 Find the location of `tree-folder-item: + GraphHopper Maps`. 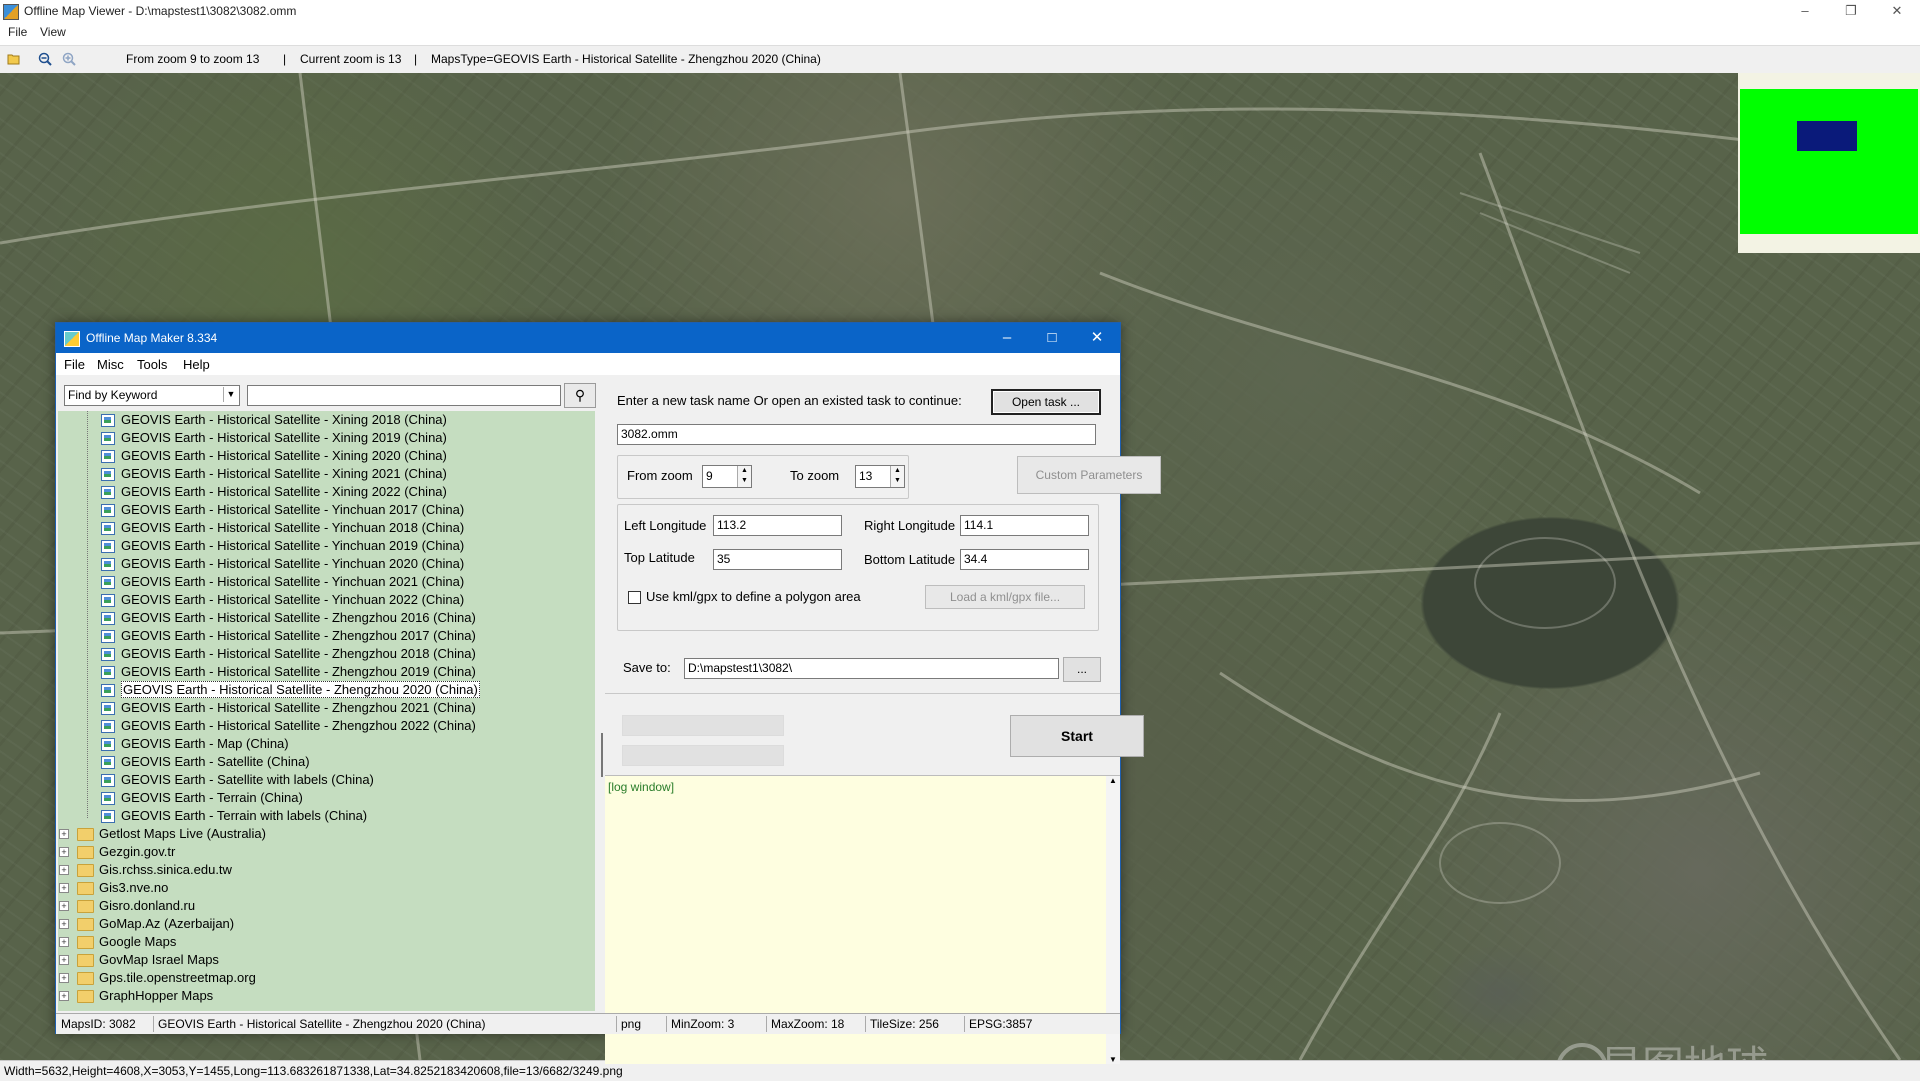

tree-folder-item: + GraphHopper Maps is located at coordinates (326, 996).